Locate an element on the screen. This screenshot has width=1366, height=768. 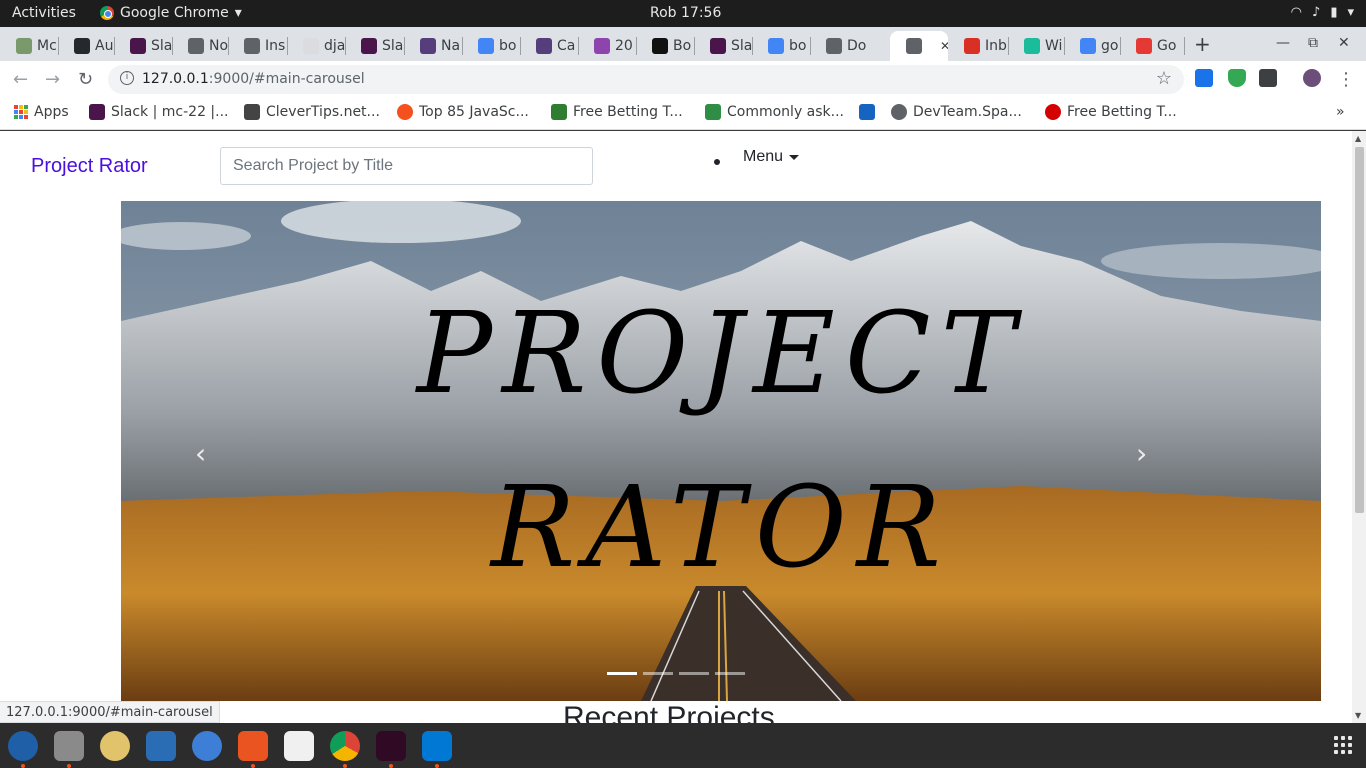
cube-extension-icon is located at coordinates (1268, 78).